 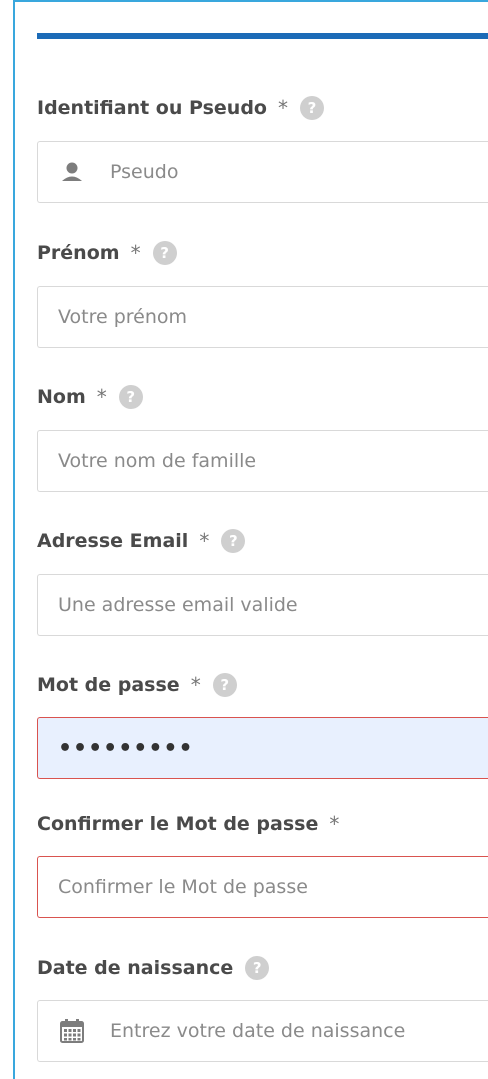 I want to click on label-confirm-password-text: Confirmer le Mot de passe, so click(x=178, y=824).